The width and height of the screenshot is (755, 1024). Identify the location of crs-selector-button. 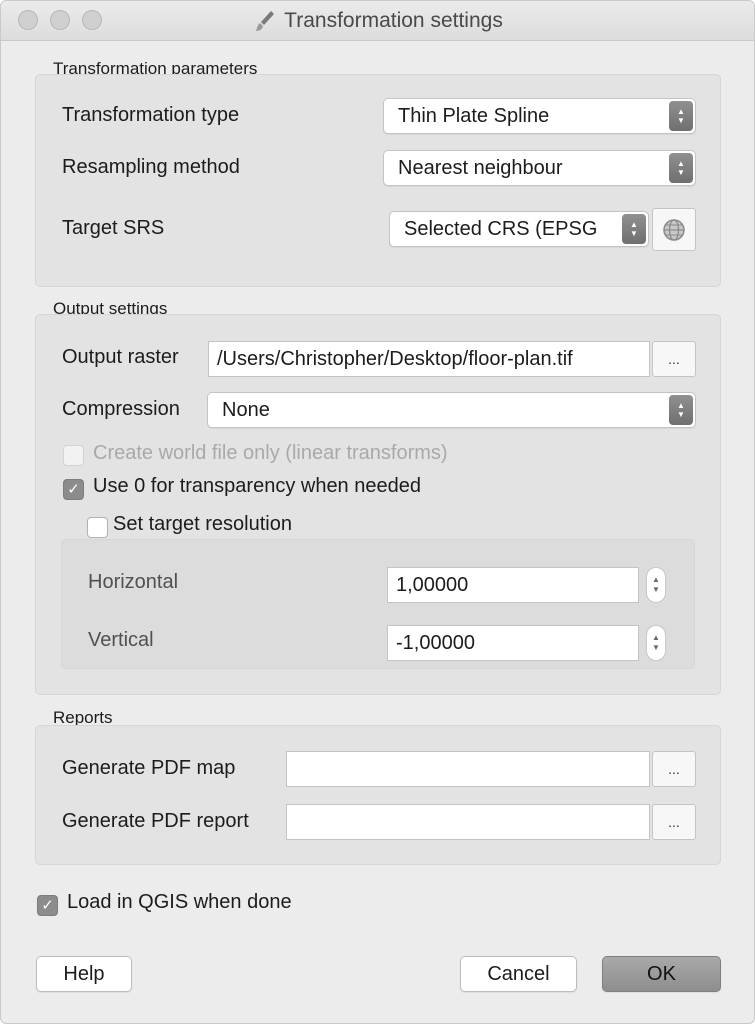
(674, 229).